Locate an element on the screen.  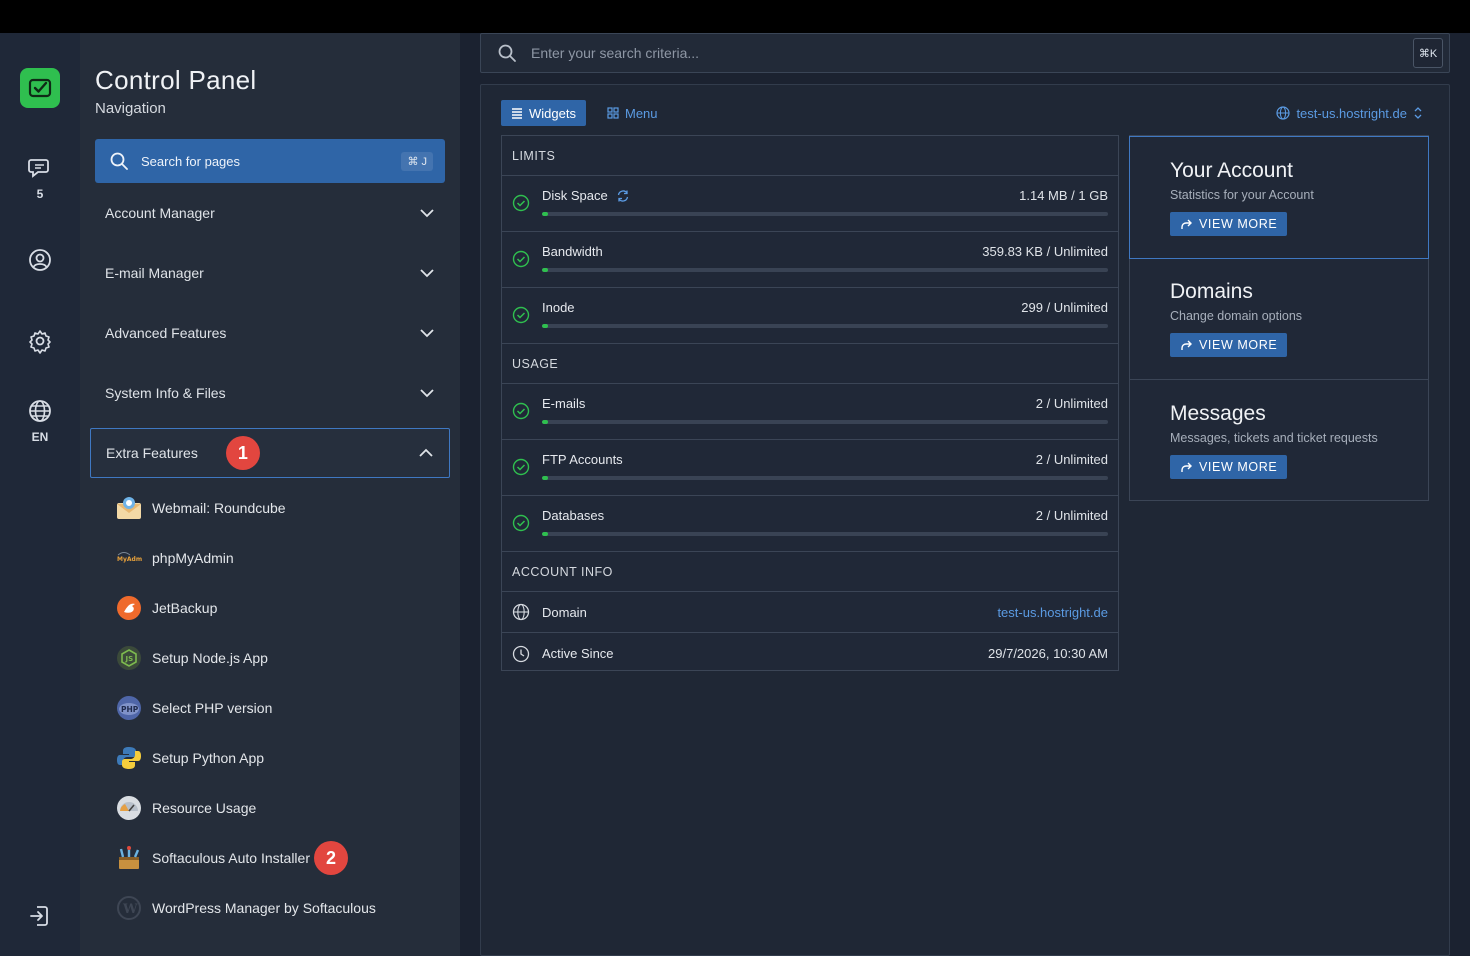
row-value: 359.83 KB / Unlimited is located at coordinates (1045, 251).